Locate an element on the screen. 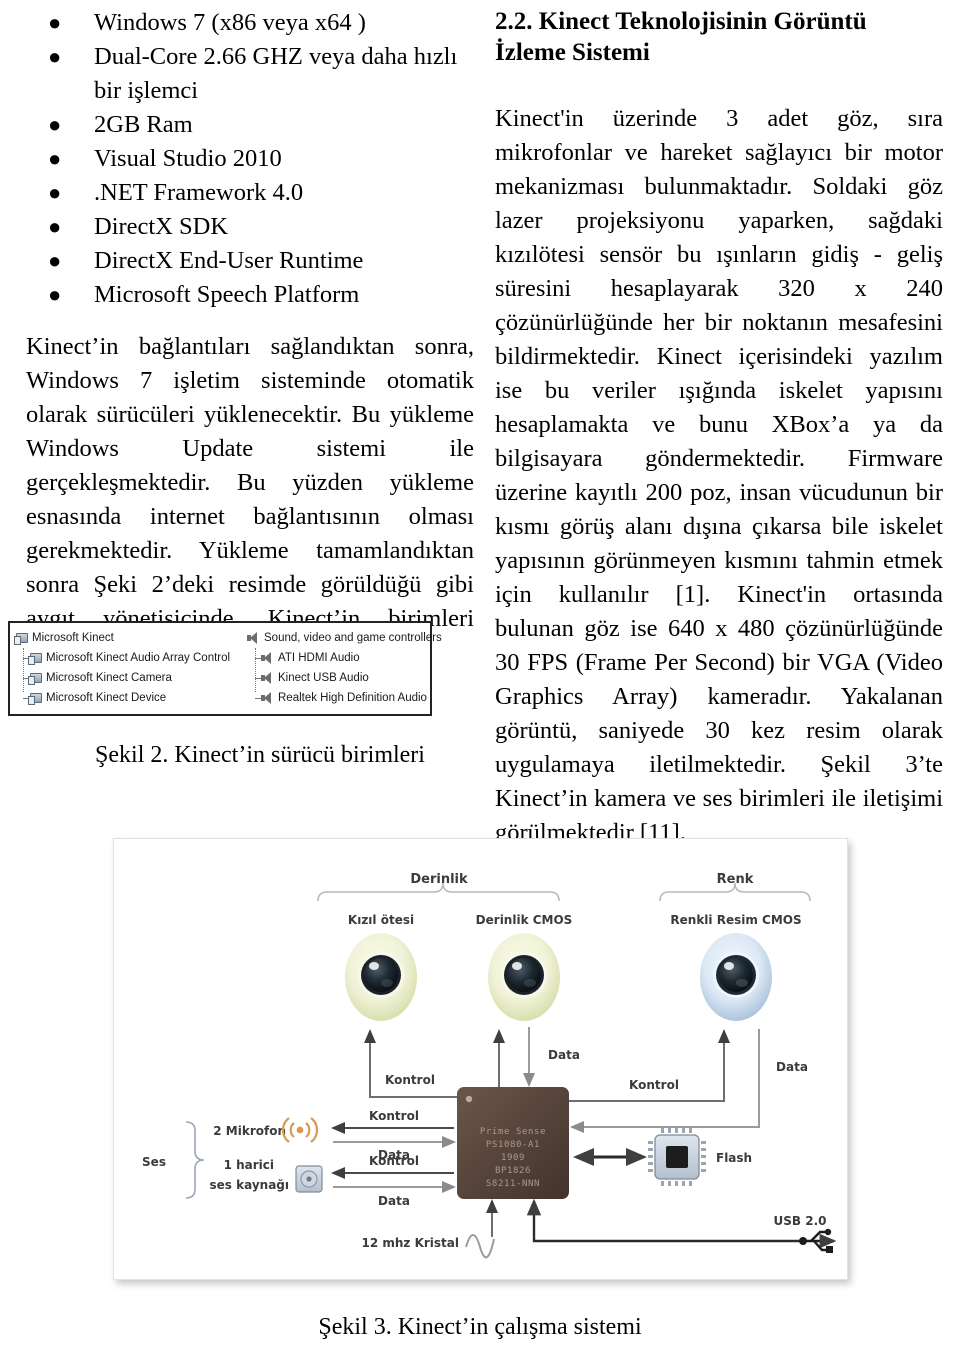 This screenshot has height=1360, width=960. usb-label: USB 2.0 is located at coordinates (800, 1221).